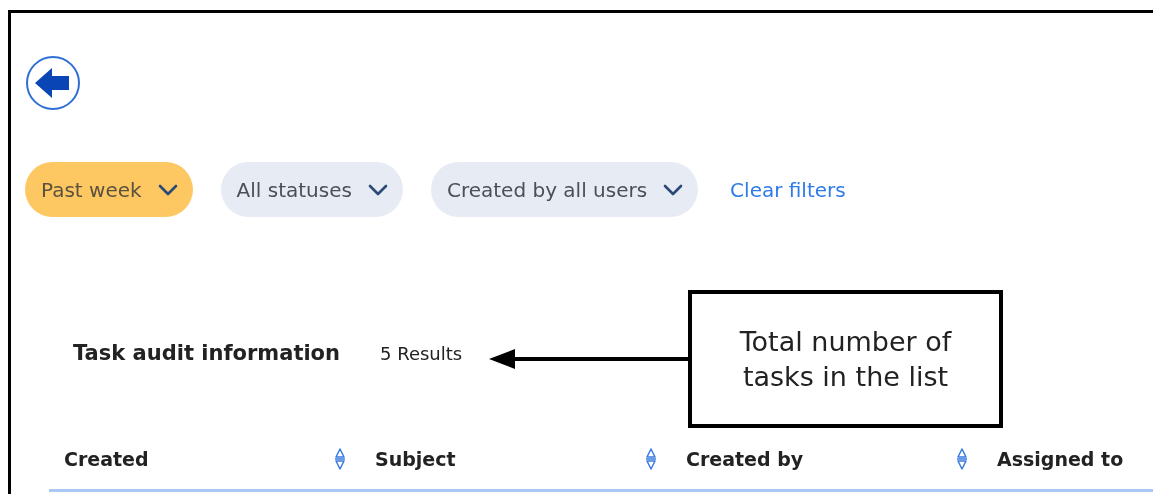 This screenshot has width=1153, height=494. What do you see at coordinates (1060, 459) in the screenshot?
I see `column-header: Assigned to` at bounding box center [1060, 459].